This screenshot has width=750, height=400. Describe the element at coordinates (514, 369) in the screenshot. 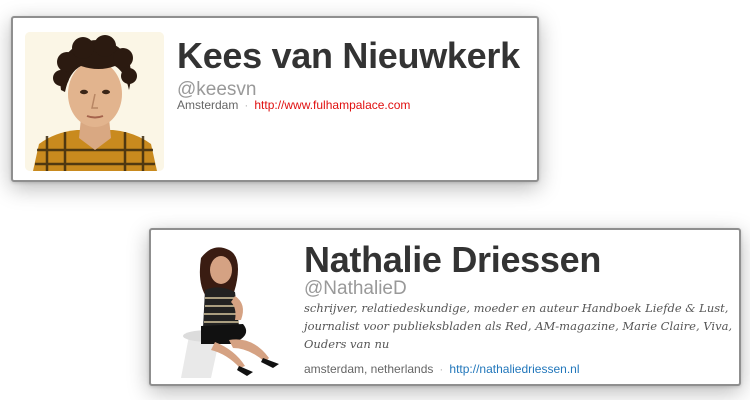

I see `profile-url-link: http://nathaliedriessen.nl` at that location.